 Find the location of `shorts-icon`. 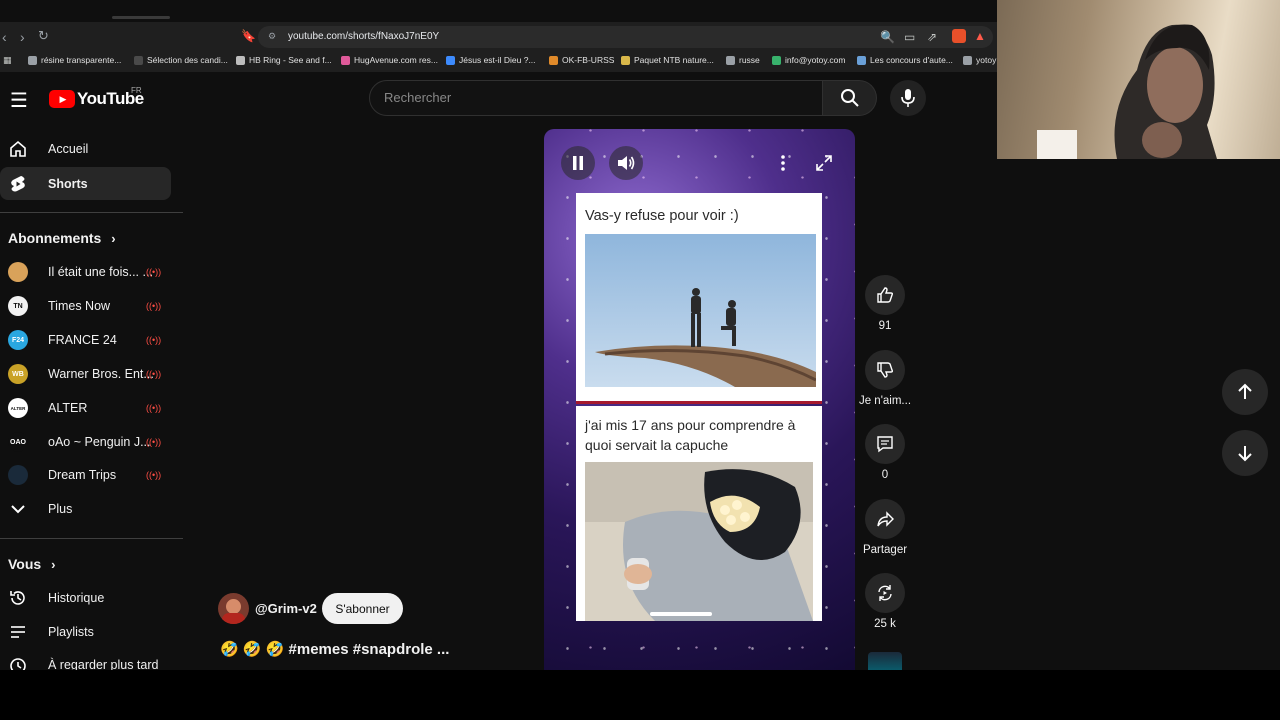

shorts-icon is located at coordinates (18, 184).